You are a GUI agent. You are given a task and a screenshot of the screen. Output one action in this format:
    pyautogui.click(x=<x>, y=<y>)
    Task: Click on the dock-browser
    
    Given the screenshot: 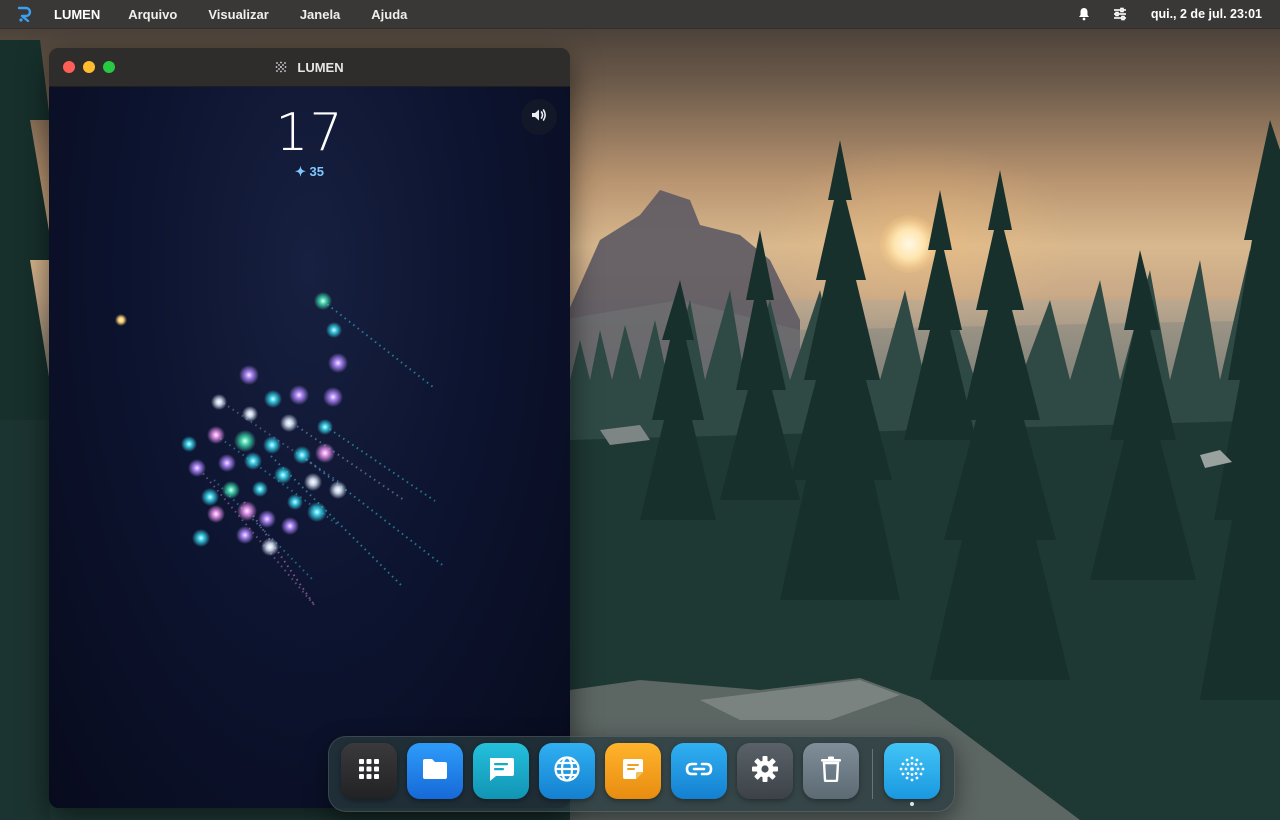 What is the action you would take?
    pyautogui.click(x=567, y=771)
    